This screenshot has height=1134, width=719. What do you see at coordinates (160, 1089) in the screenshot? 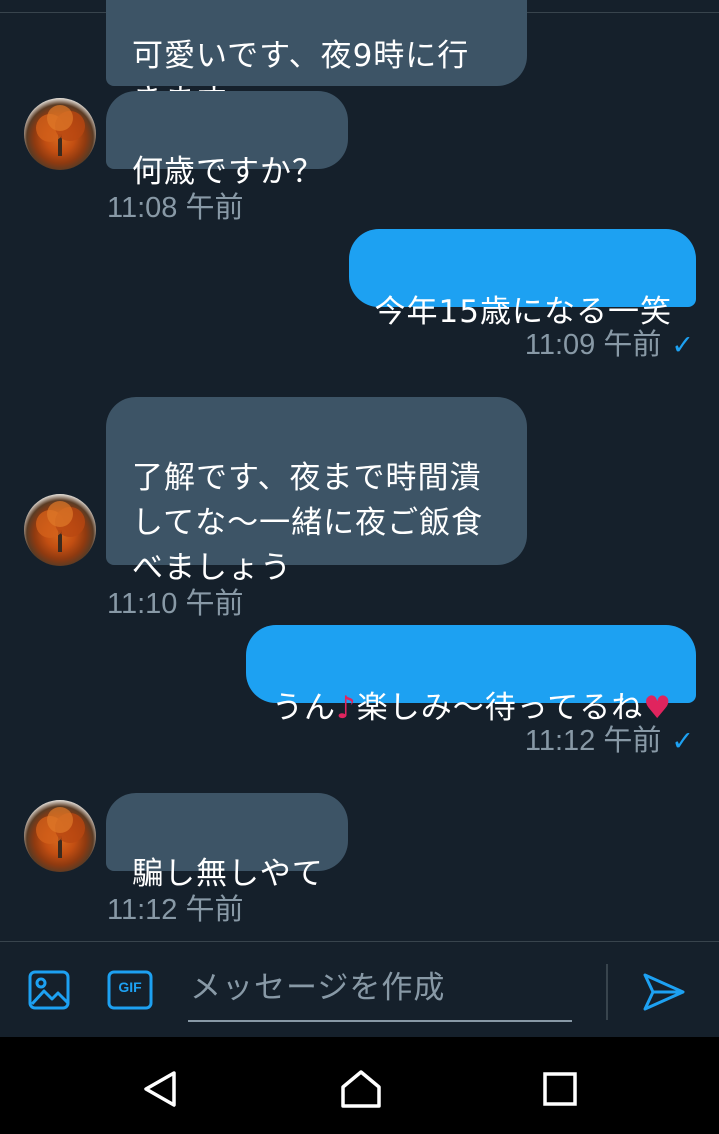
I see `nav-back-icon` at bounding box center [160, 1089].